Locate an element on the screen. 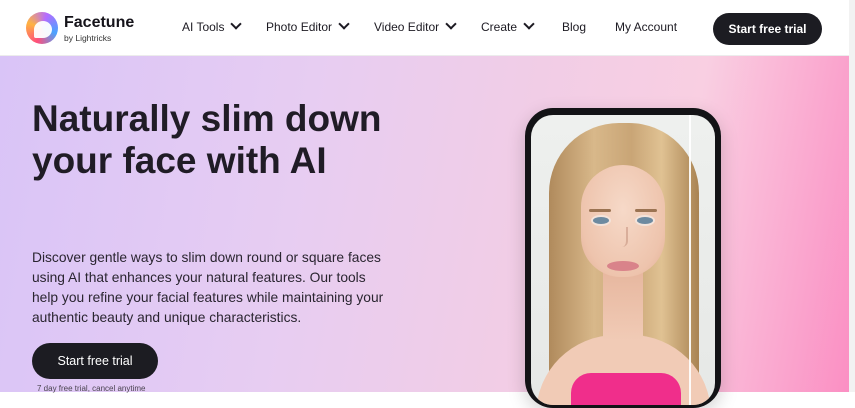 This screenshot has width=855, height=408. brand-name: Facetune is located at coordinates (99, 23).